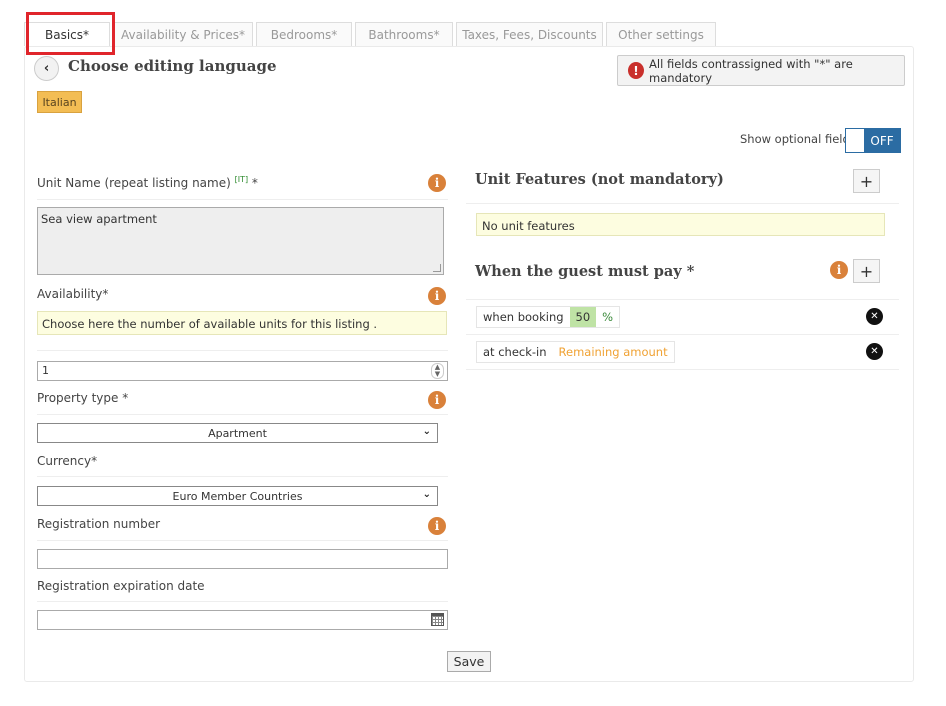 This screenshot has height=706, width=946. Describe the element at coordinates (608, 317) in the screenshot. I see `percent-sign: %` at that location.